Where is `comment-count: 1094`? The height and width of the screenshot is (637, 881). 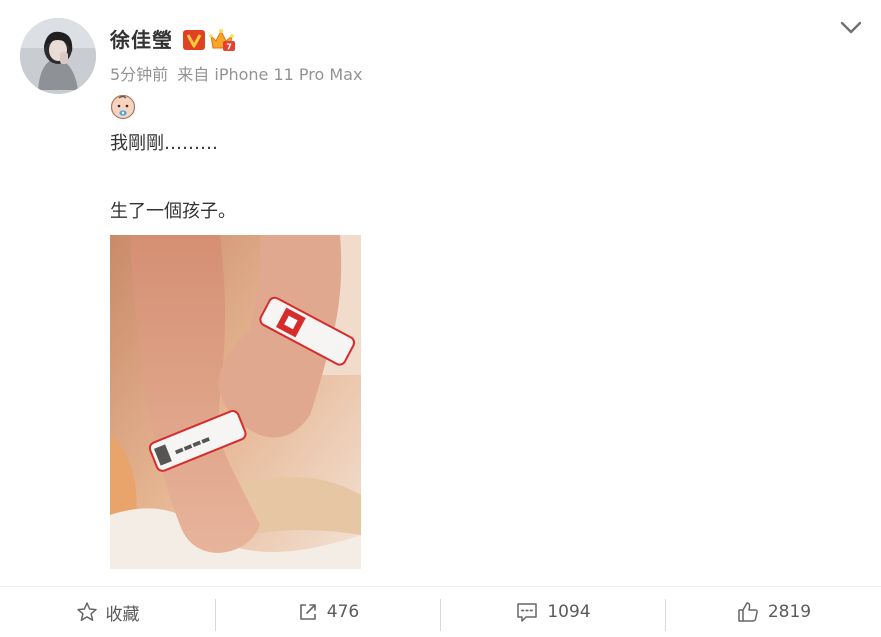
comment-count: 1094 is located at coordinates (569, 612).